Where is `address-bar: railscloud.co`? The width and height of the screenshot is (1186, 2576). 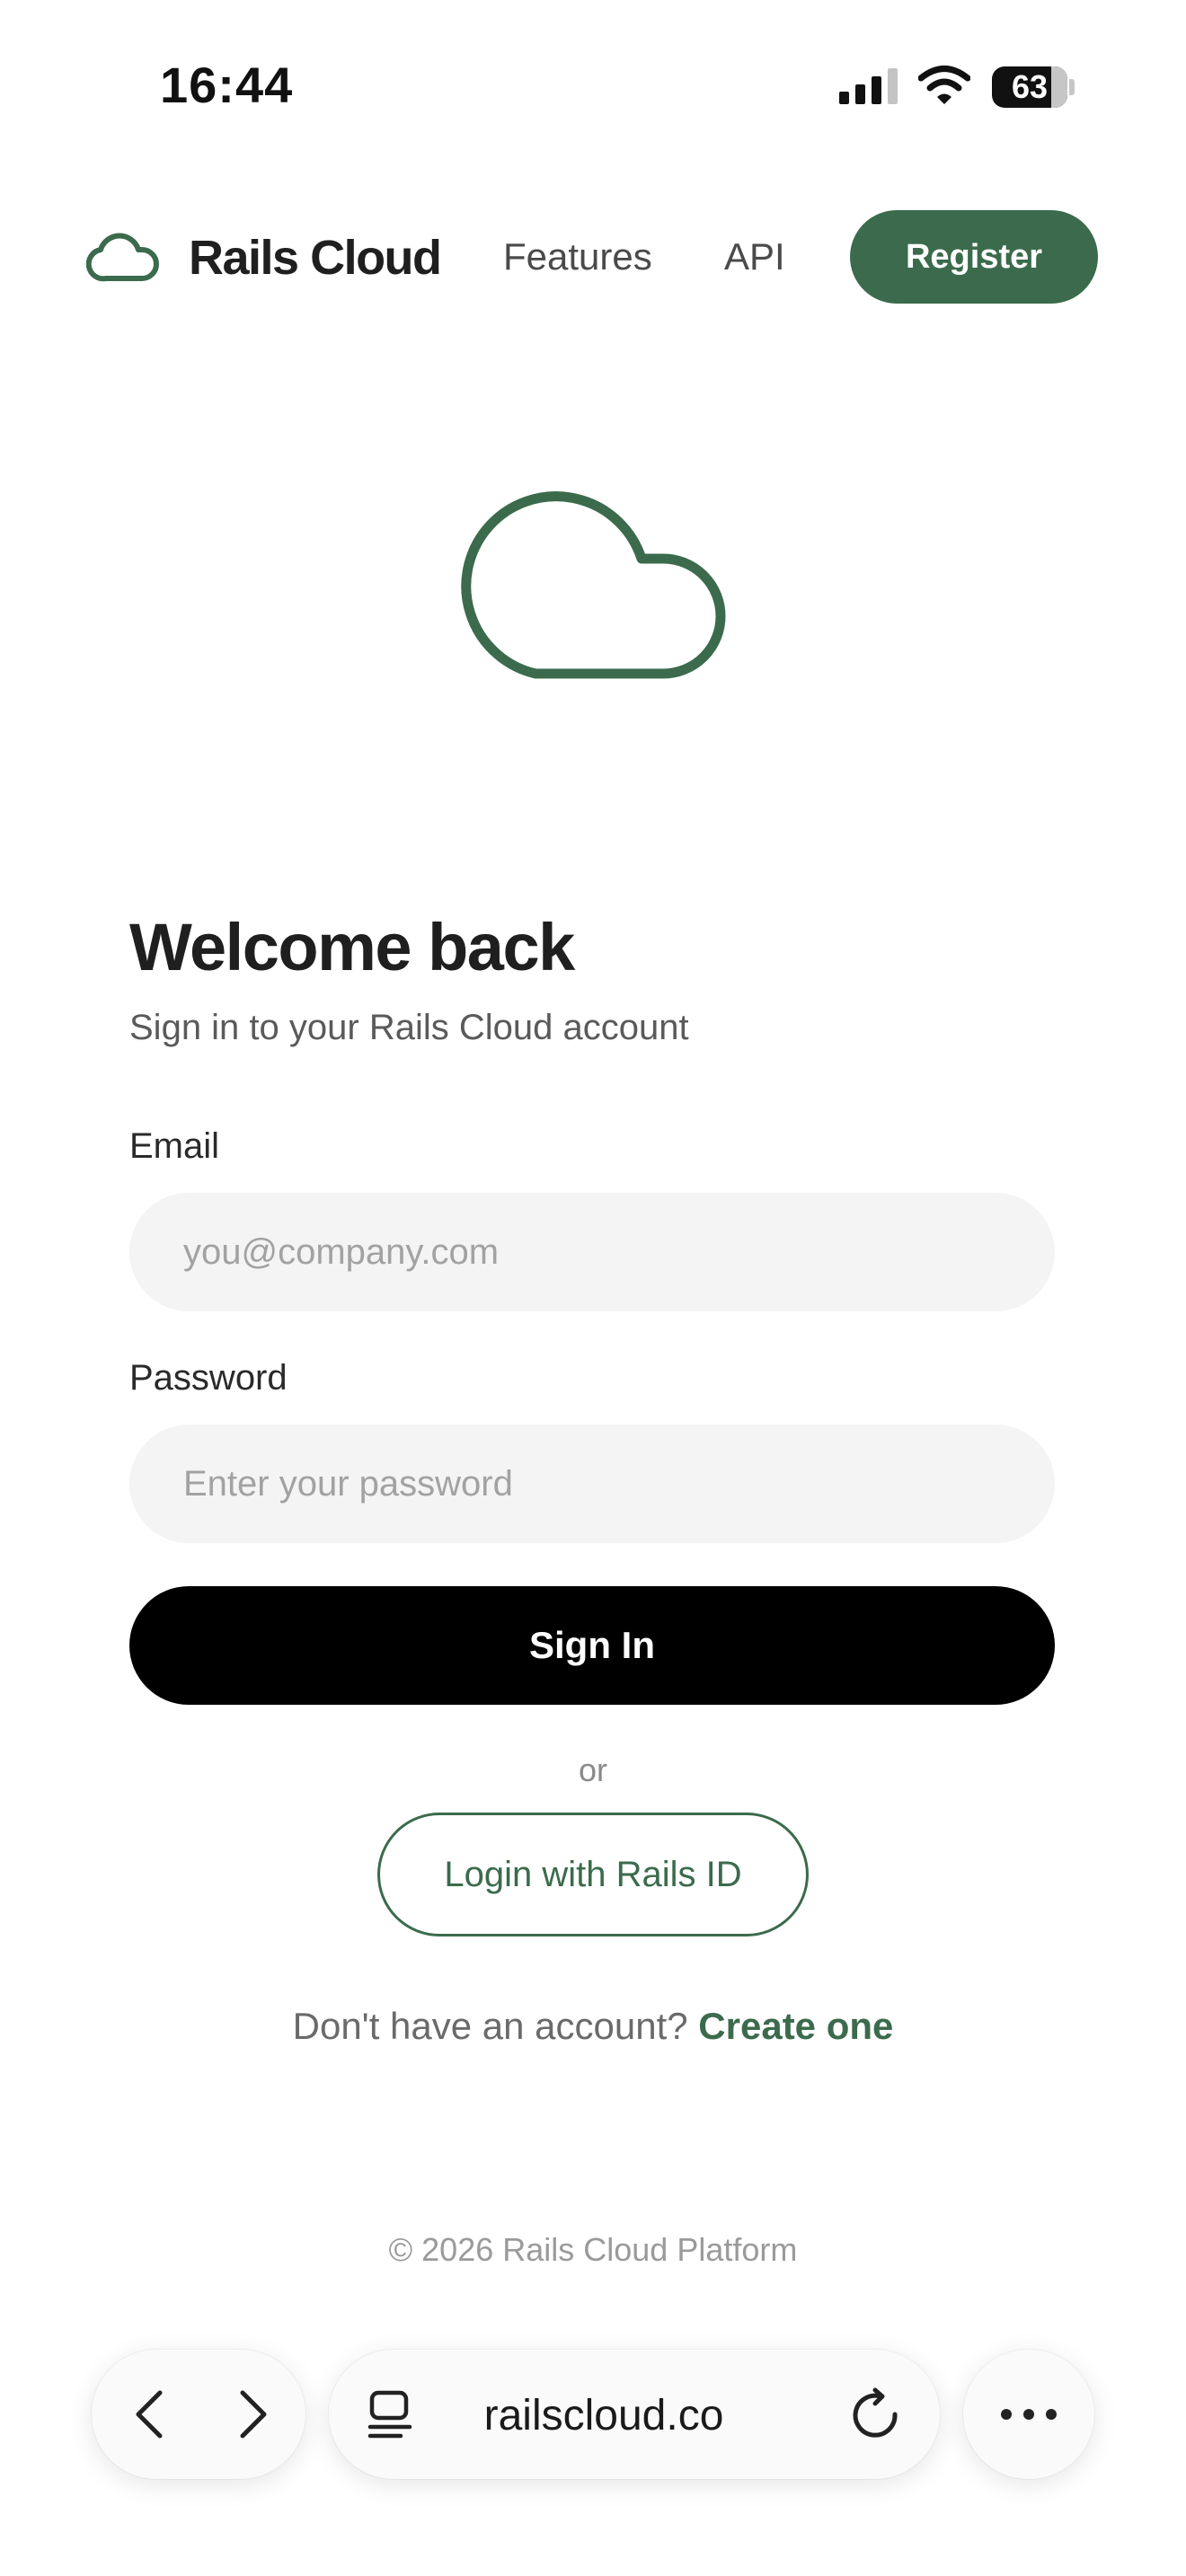
address-bar: railscloud.co is located at coordinates (634, 2414).